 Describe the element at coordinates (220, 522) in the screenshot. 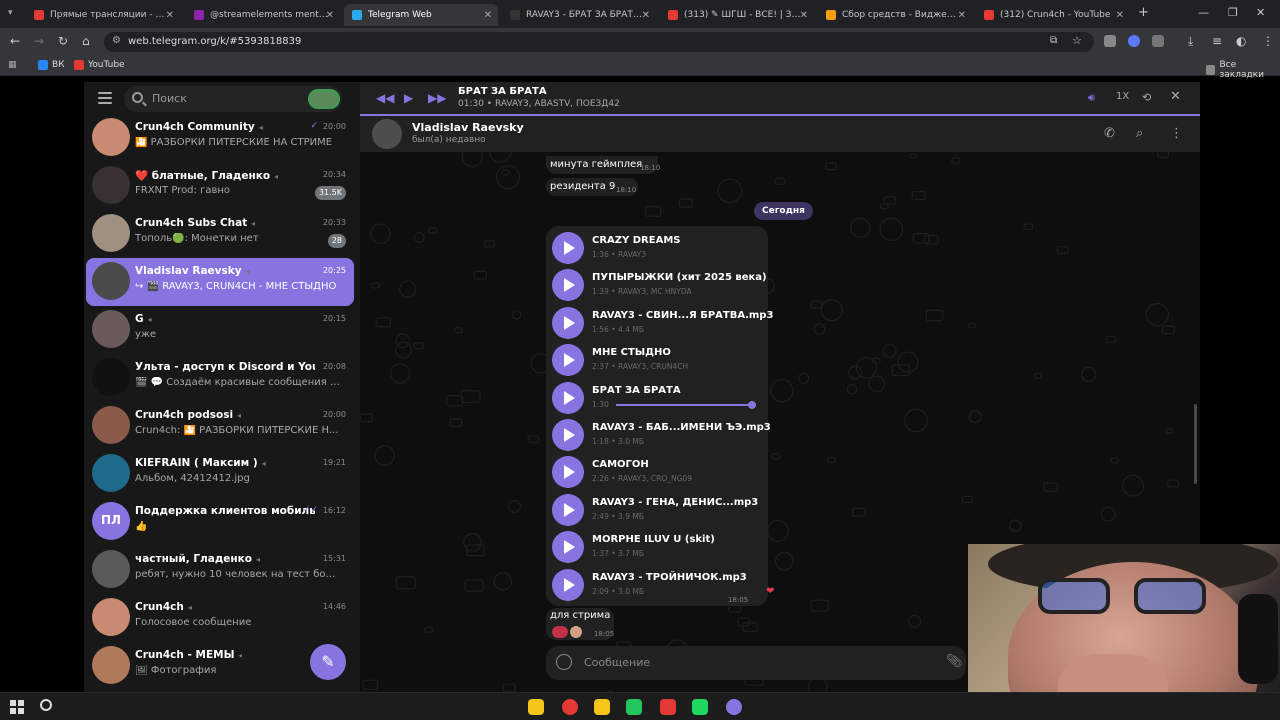

I see `chat-item: ПЛ Поддержка клиентов мобиль...◂ 👍 16:12 ✓✓` at that location.